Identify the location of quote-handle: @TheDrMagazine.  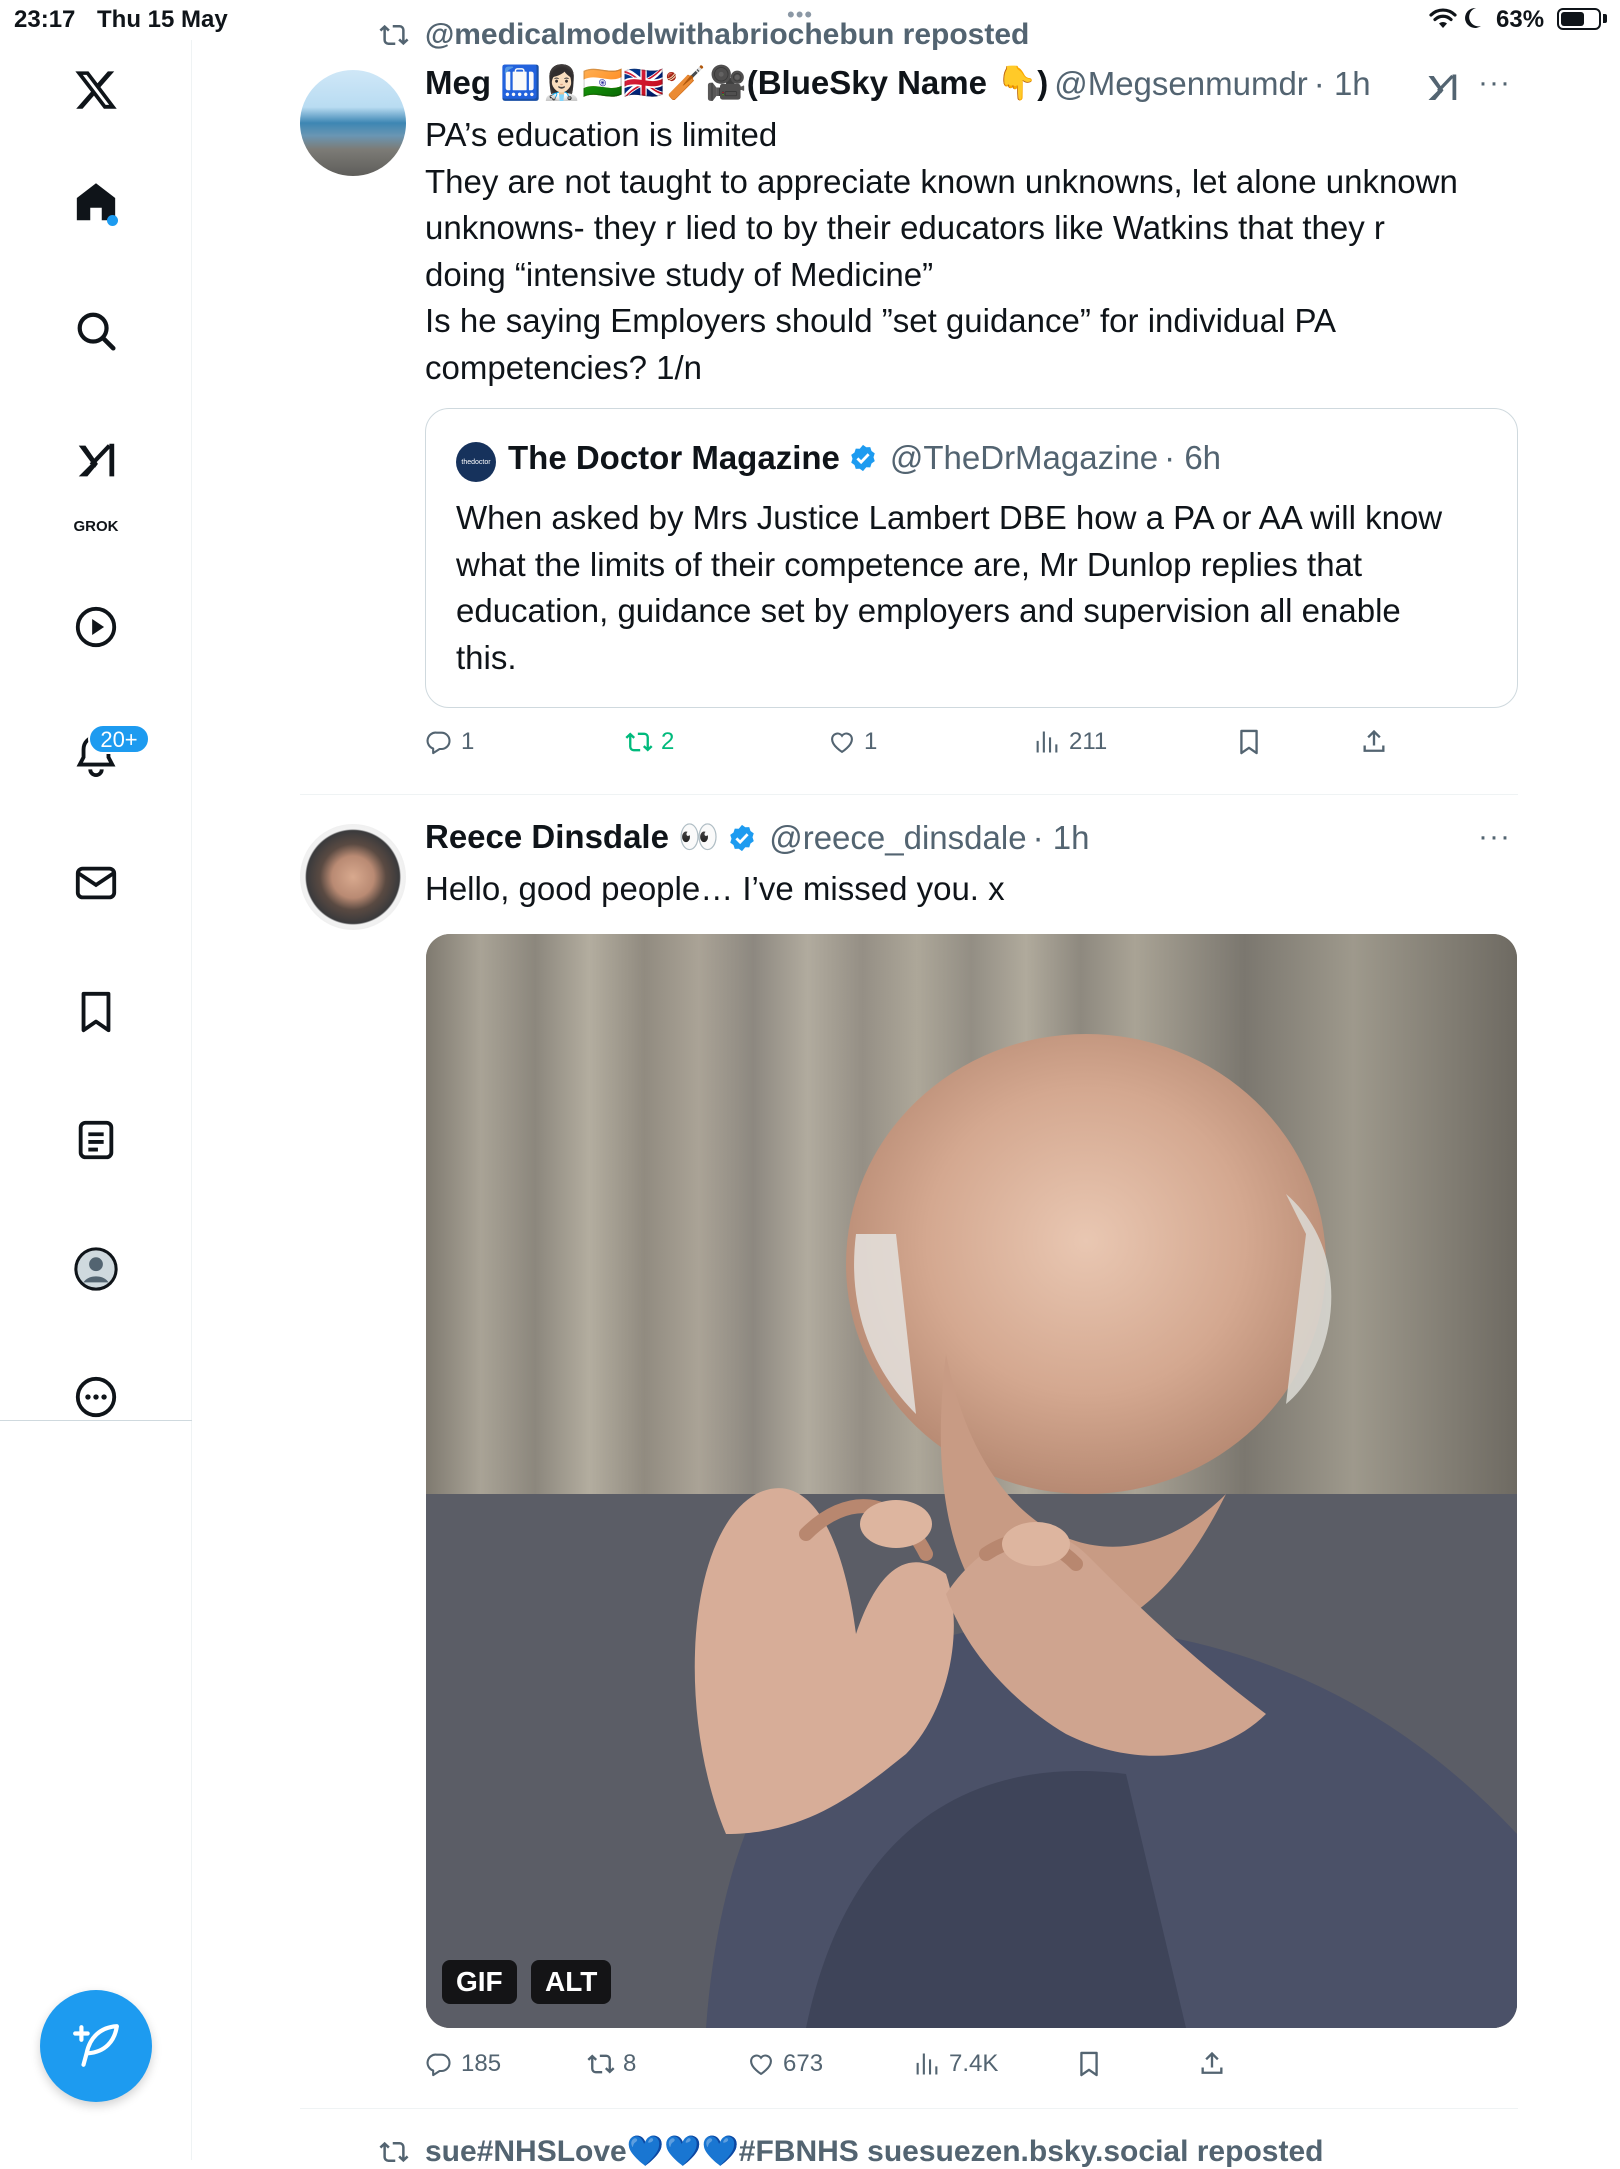
(1024, 457).